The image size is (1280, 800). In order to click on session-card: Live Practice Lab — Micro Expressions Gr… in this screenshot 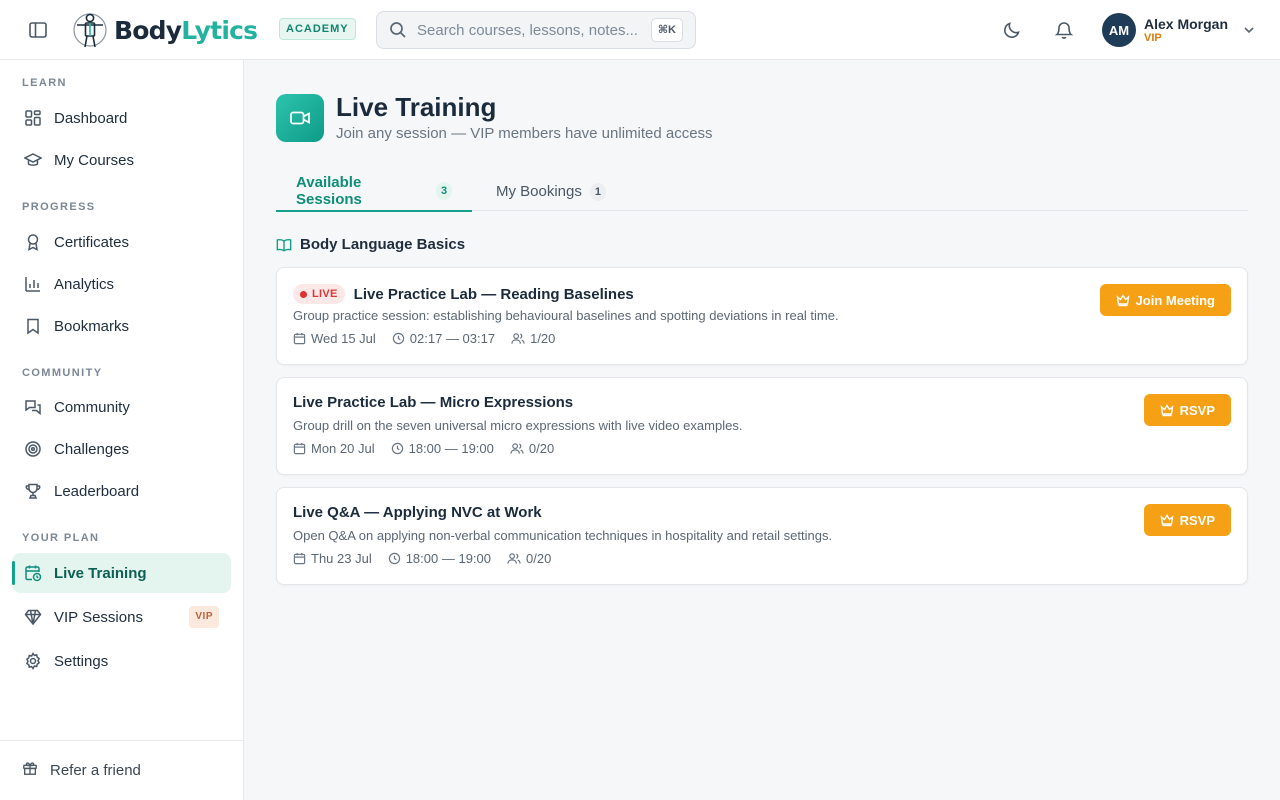, I will do `click(762, 426)`.